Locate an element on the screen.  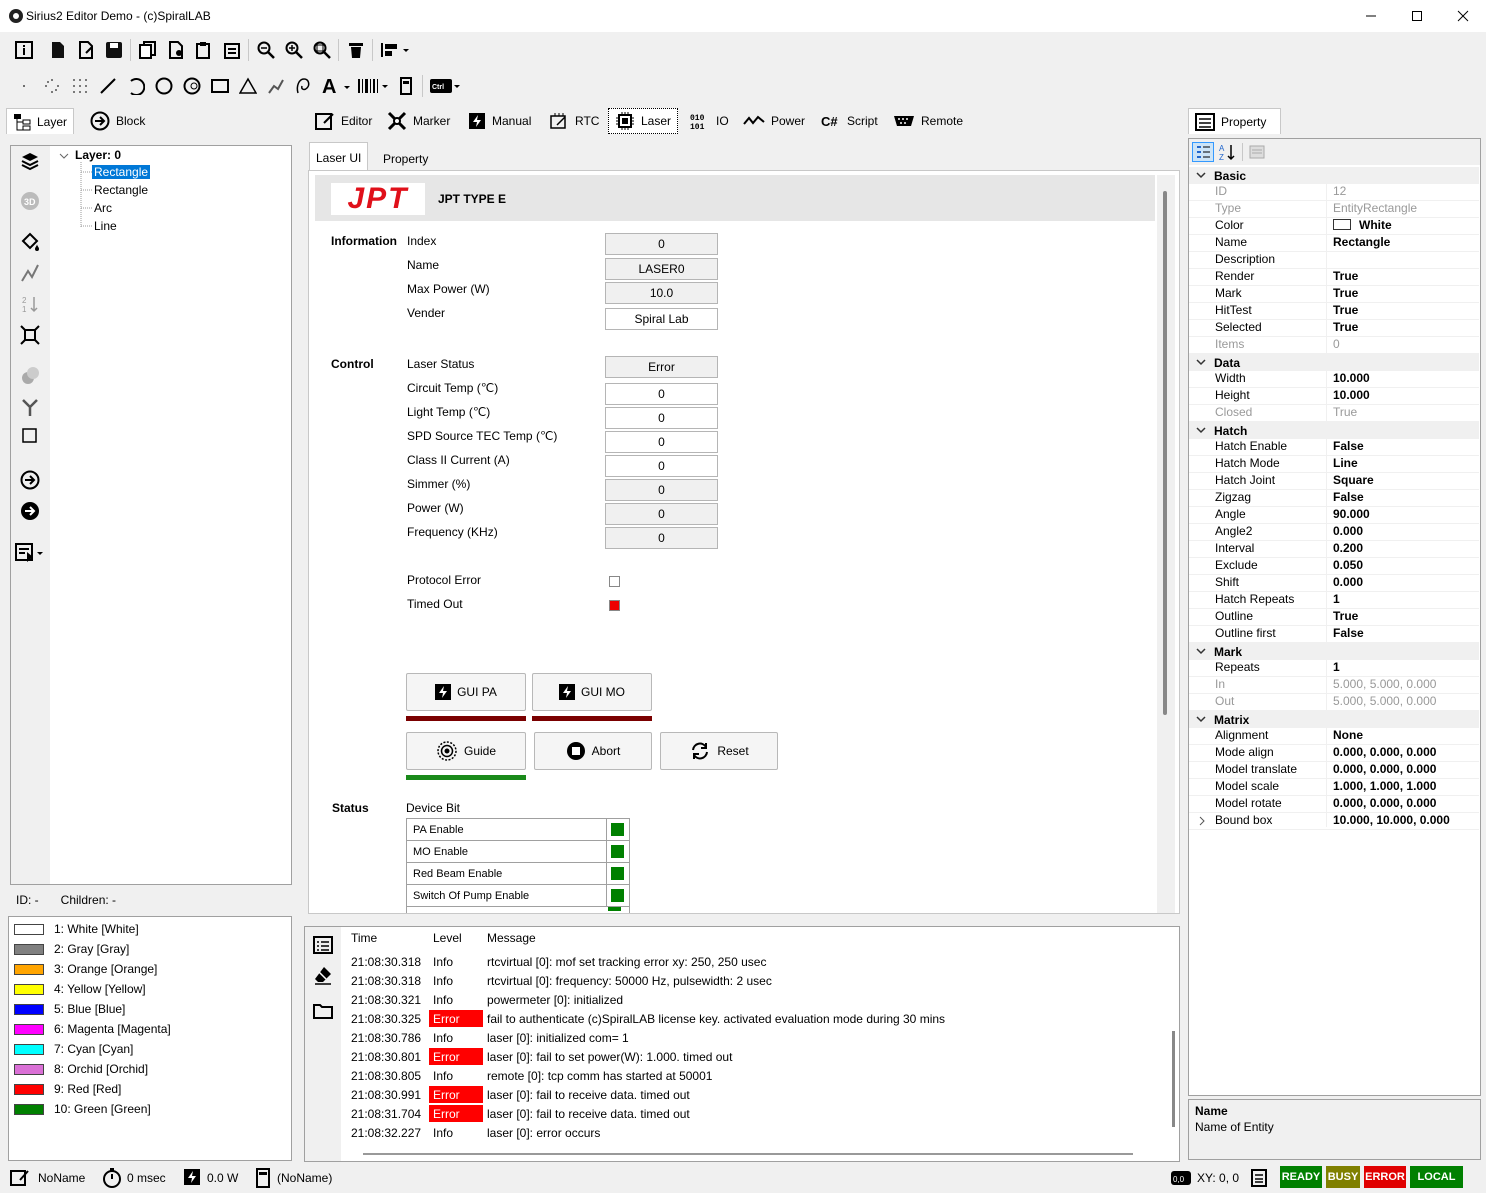
save-icon is located at coordinates (114, 50).